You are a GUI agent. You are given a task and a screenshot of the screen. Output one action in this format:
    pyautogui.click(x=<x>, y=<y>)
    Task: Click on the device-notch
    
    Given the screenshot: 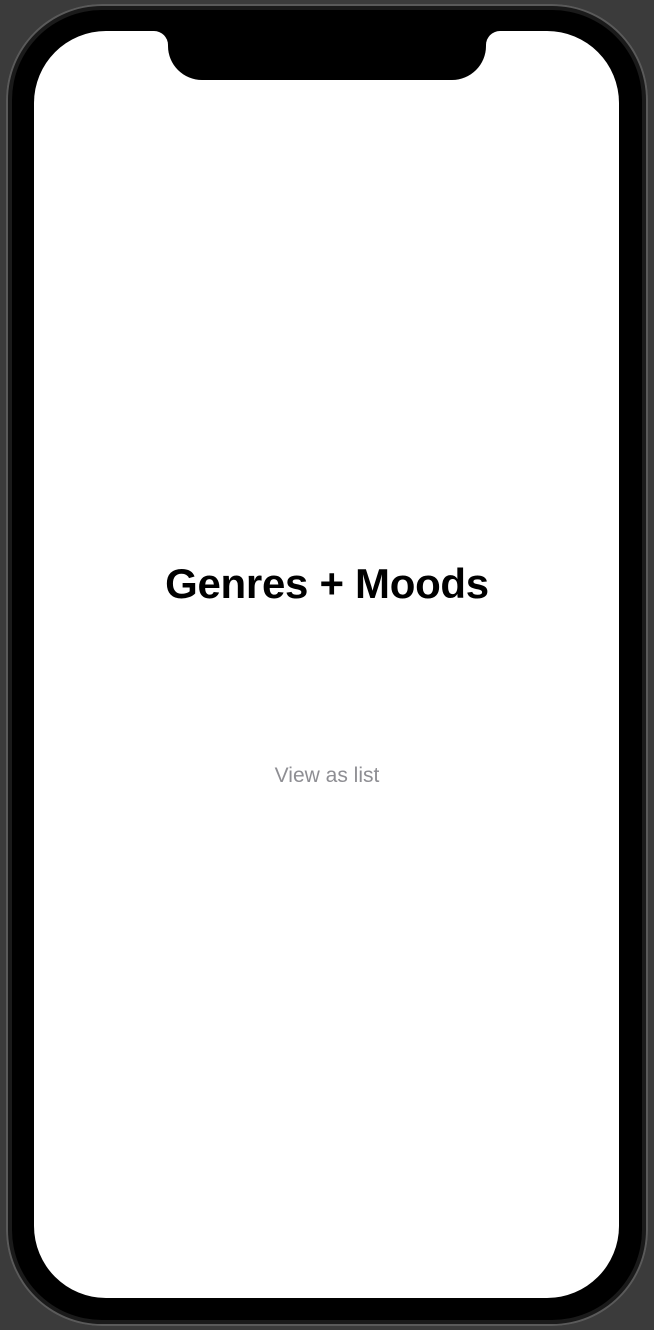 What is the action you would take?
    pyautogui.click(x=327, y=55)
    